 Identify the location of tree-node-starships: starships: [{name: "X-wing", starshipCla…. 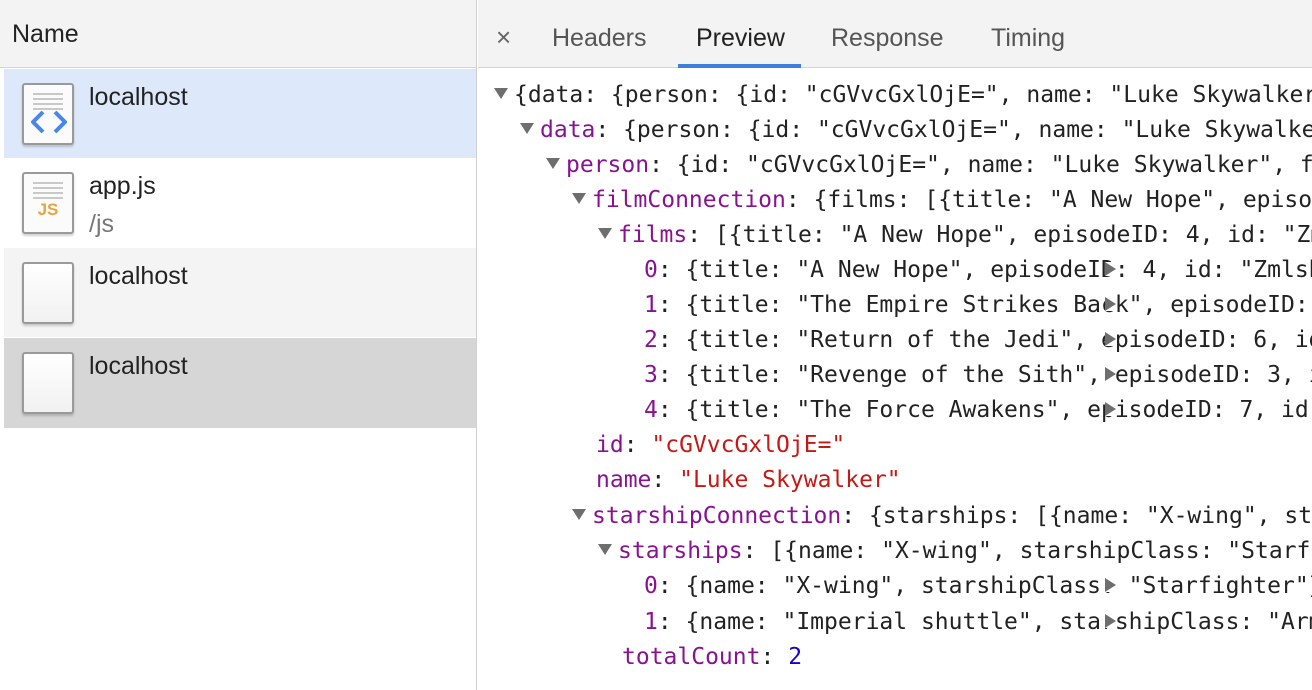
(955, 551).